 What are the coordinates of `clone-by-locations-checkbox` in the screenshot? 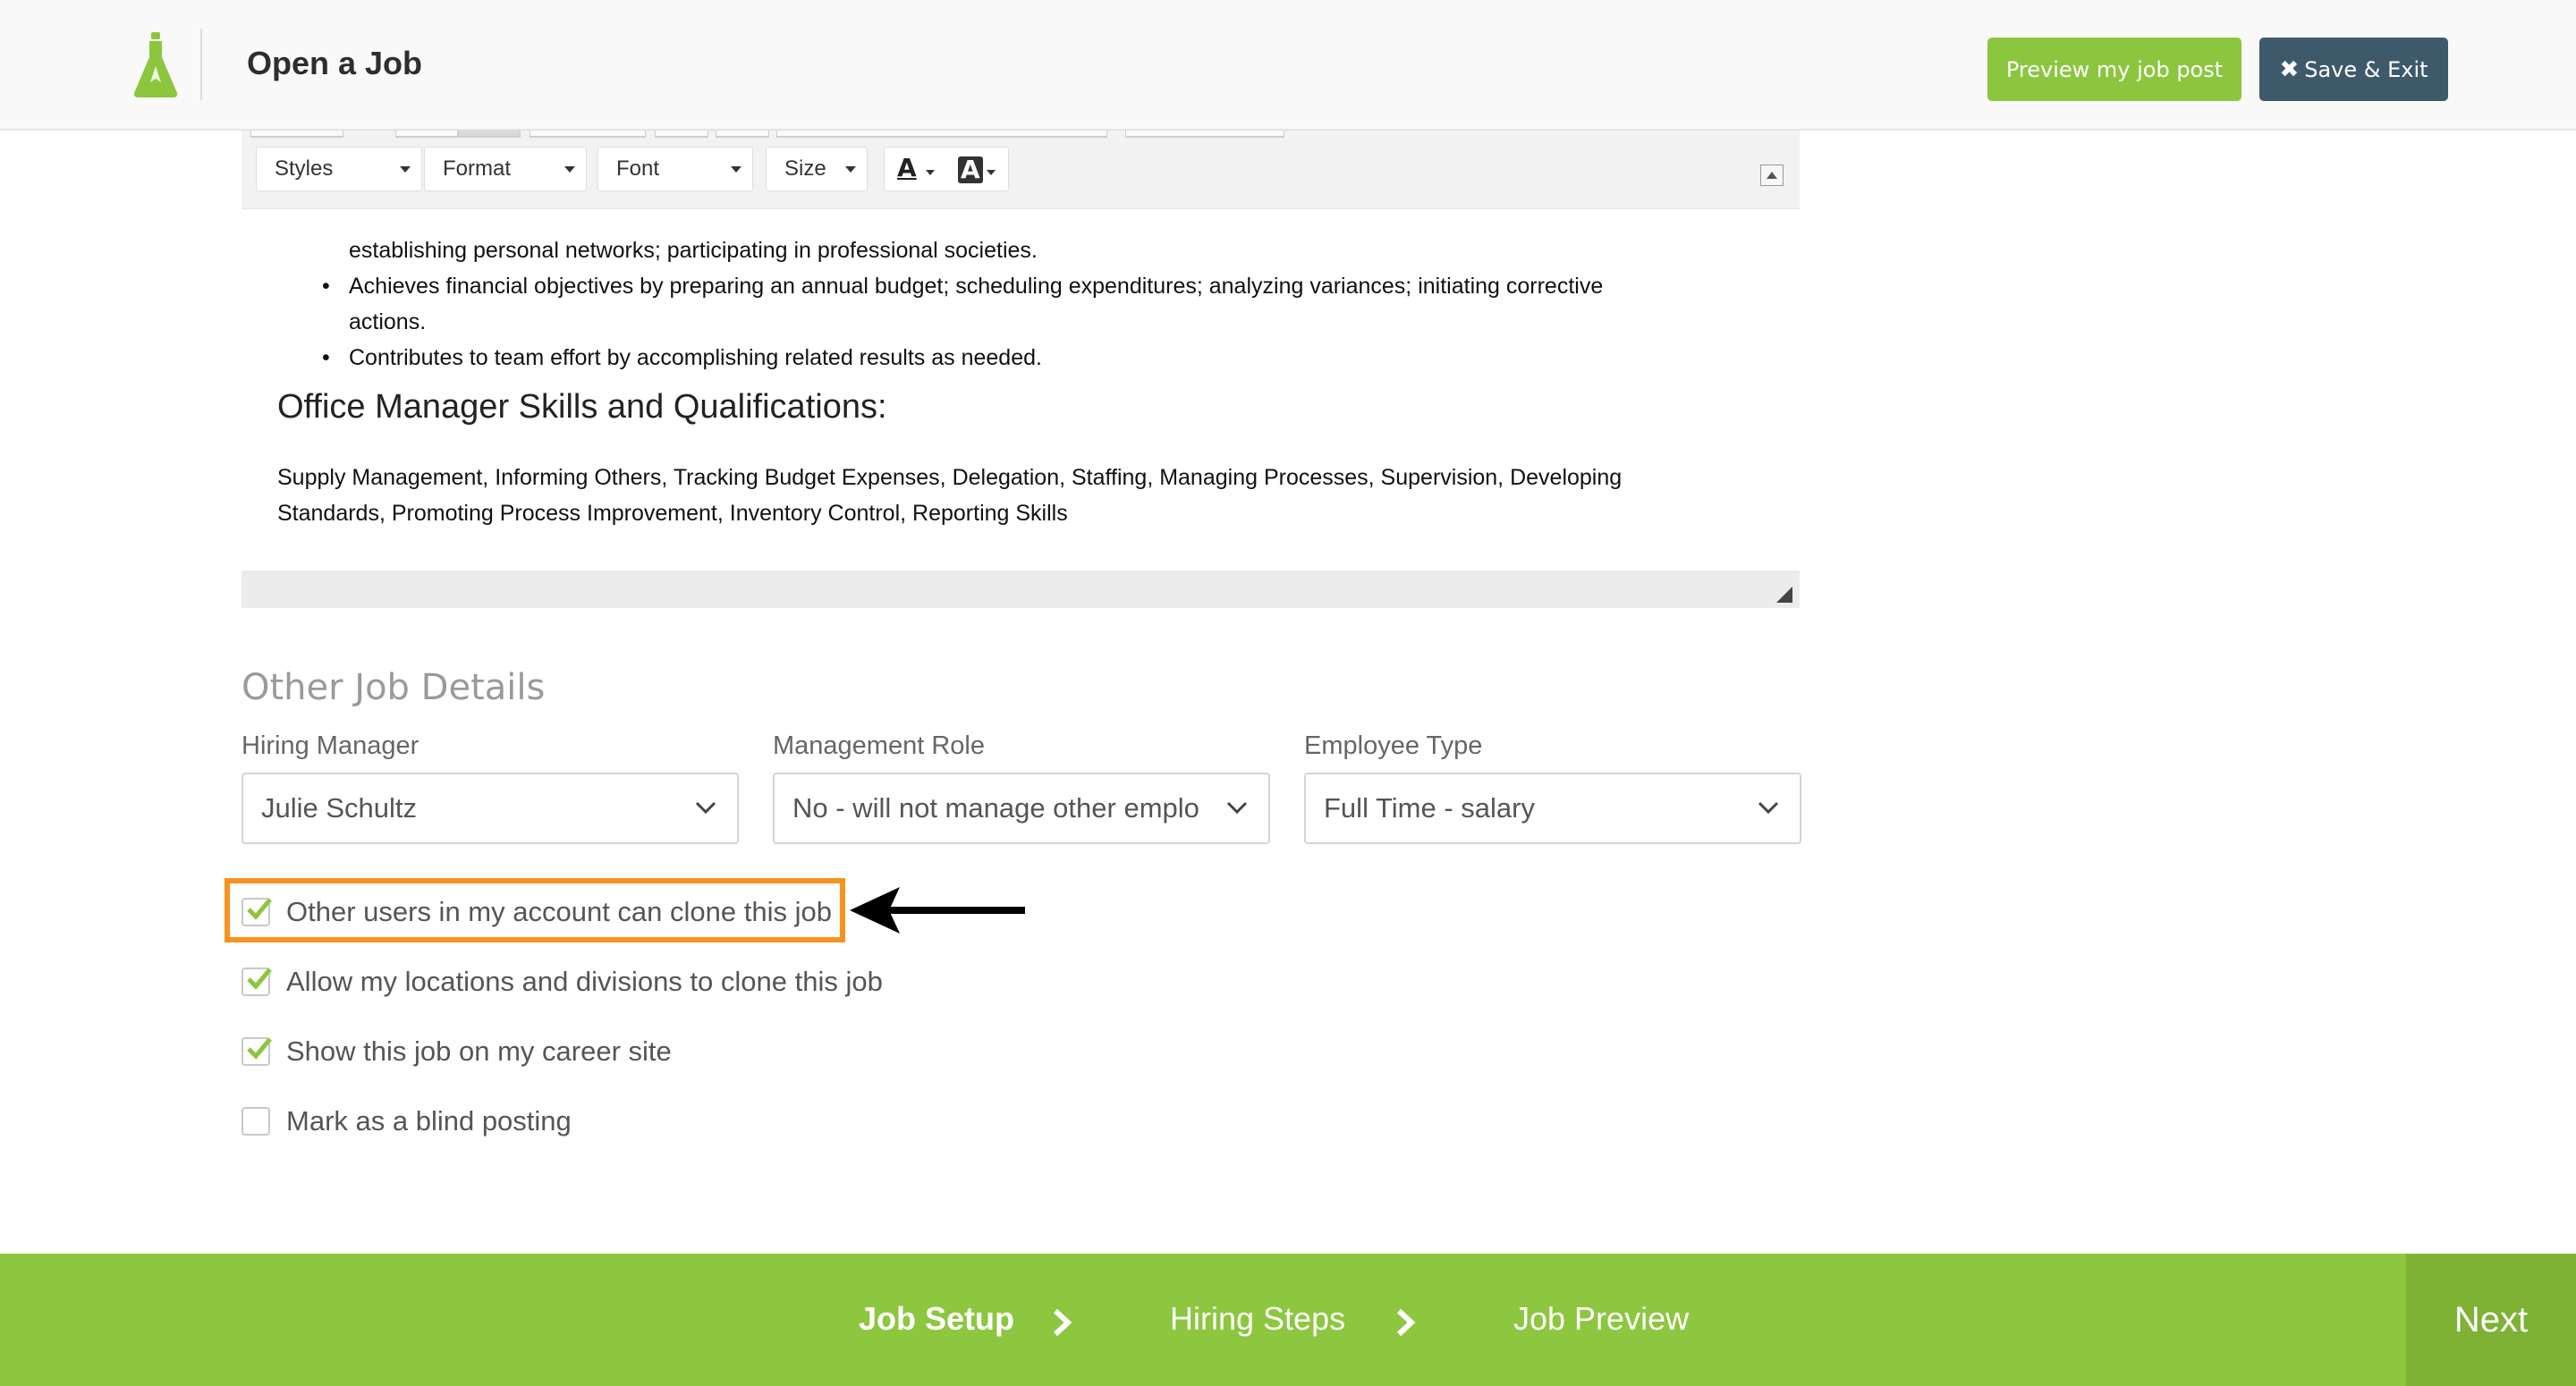 It's located at (257, 982).